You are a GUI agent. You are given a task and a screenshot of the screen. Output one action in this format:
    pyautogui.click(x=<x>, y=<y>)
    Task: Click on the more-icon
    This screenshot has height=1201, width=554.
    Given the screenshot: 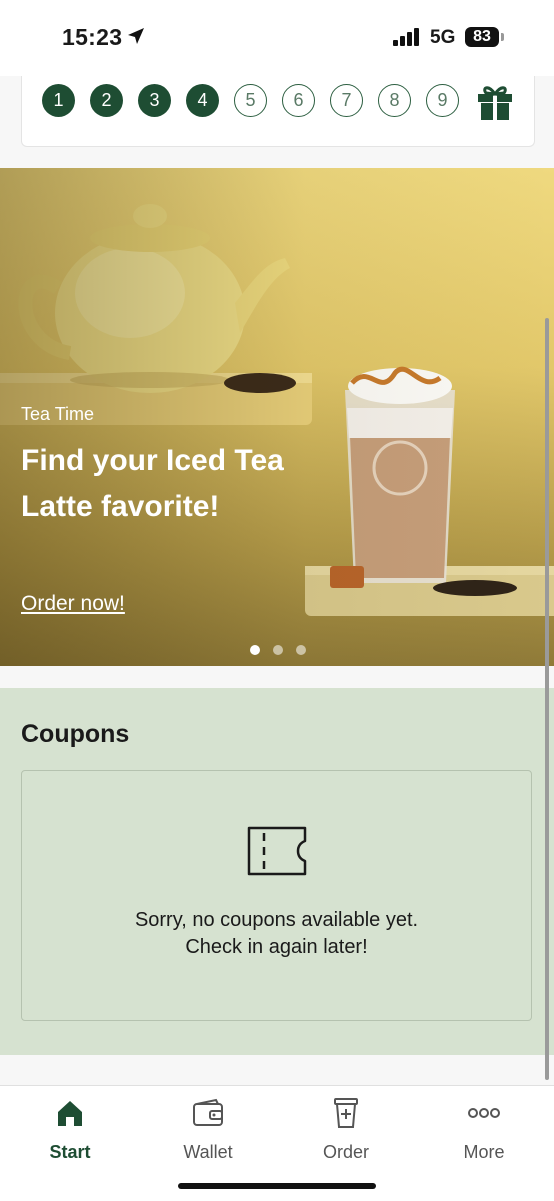 What is the action you would take?
    pyautogui.click(x=484, y=1113)
    